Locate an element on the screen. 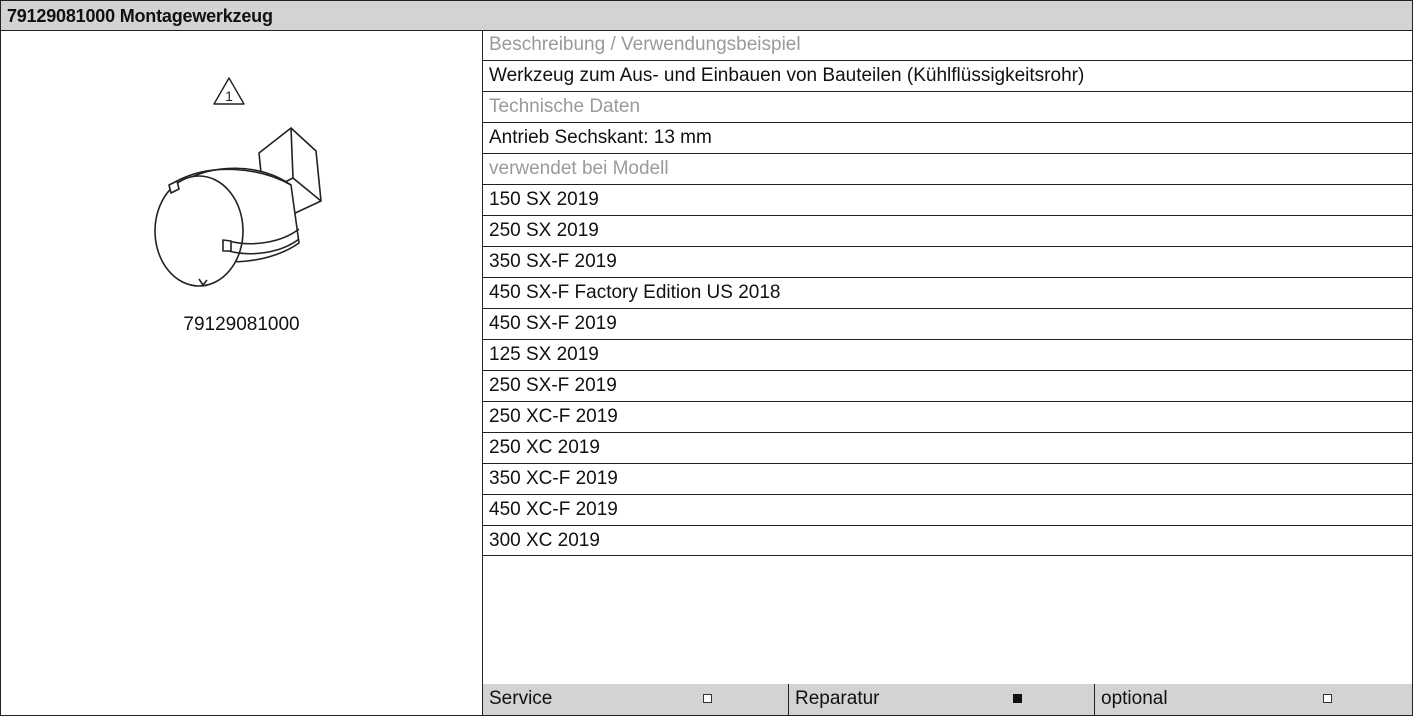  tech-row: Antrieb Sechskant: 13 mm is located at coordinates (947, 138).